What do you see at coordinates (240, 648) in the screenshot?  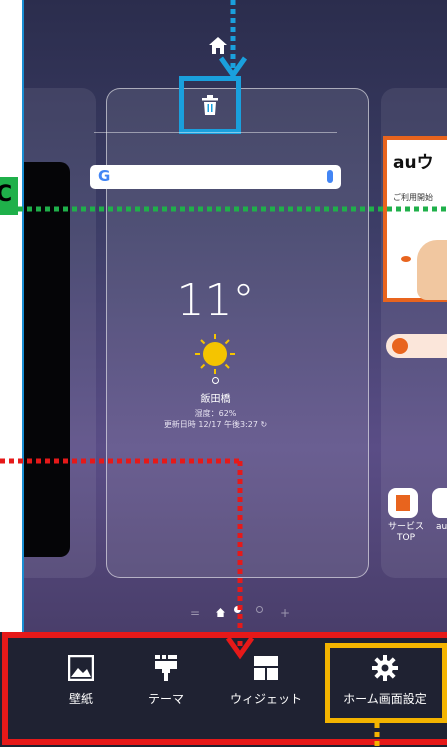 I see `red-callout-arrow` at bounding box center [240, 648].